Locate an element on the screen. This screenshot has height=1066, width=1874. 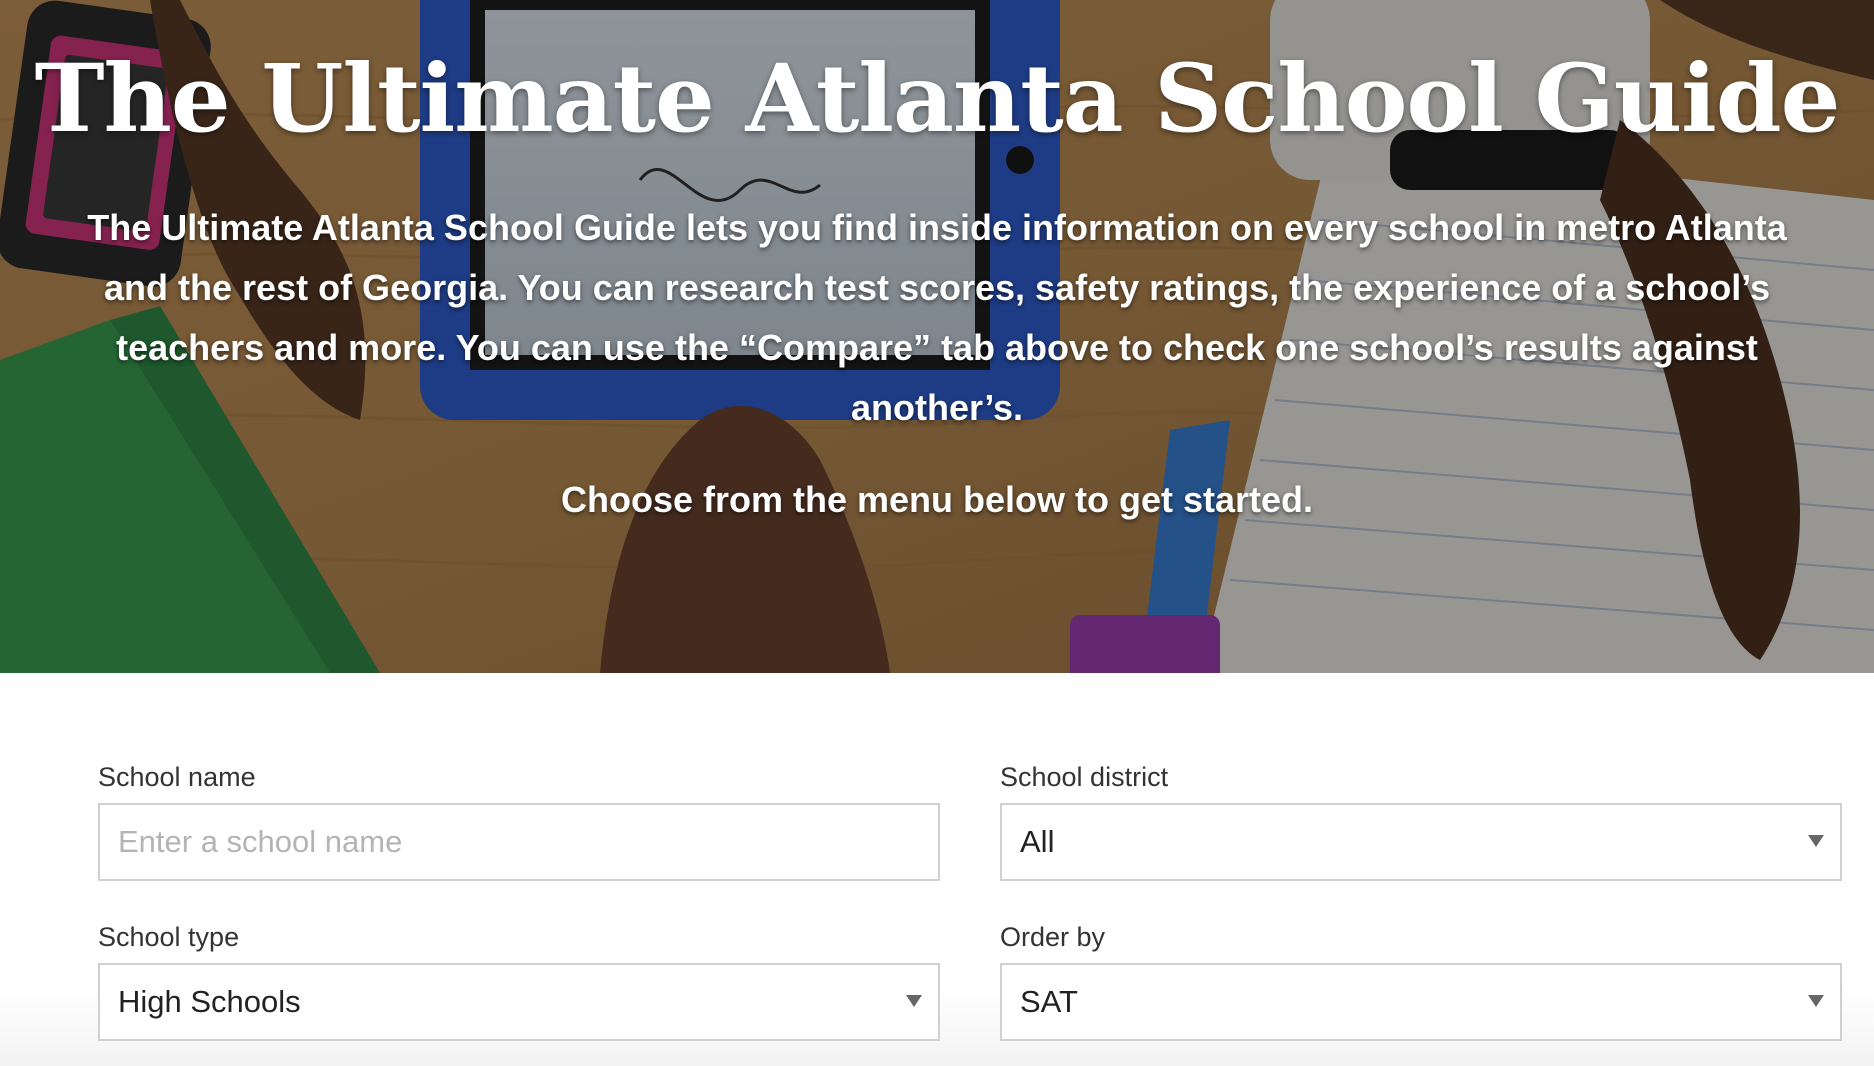
school-type-field: School type High Schools is located at coordinates (519, 981).